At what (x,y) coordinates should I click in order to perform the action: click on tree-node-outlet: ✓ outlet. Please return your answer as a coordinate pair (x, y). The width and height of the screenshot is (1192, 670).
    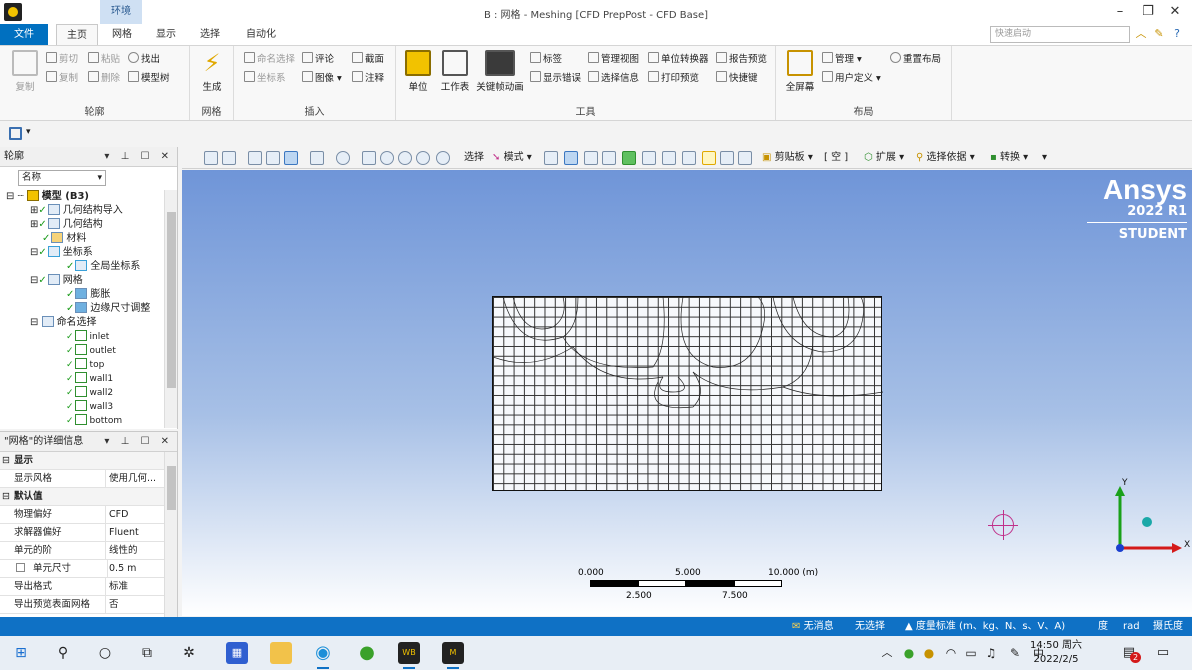
    Looking at the image, I should click on (91, 351).